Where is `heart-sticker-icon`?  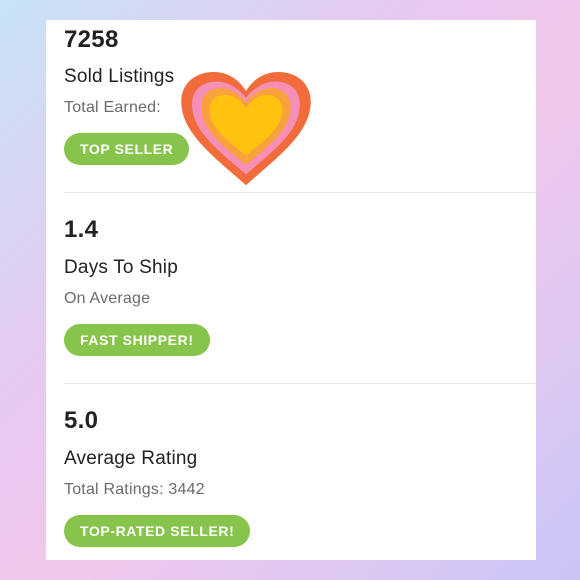 heart-sticker-icon is located at coordinates (246, 129).